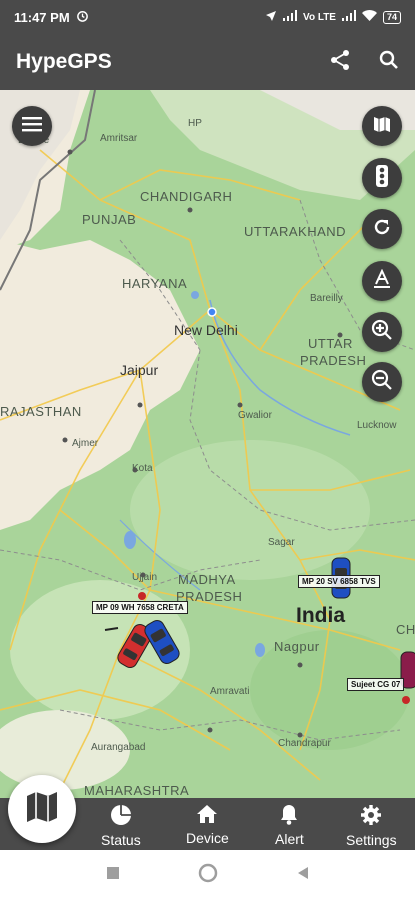 Image resolution: width=415 pixels, height=900 pixels. I want to click on label-toggle-button, so click(382, 281).